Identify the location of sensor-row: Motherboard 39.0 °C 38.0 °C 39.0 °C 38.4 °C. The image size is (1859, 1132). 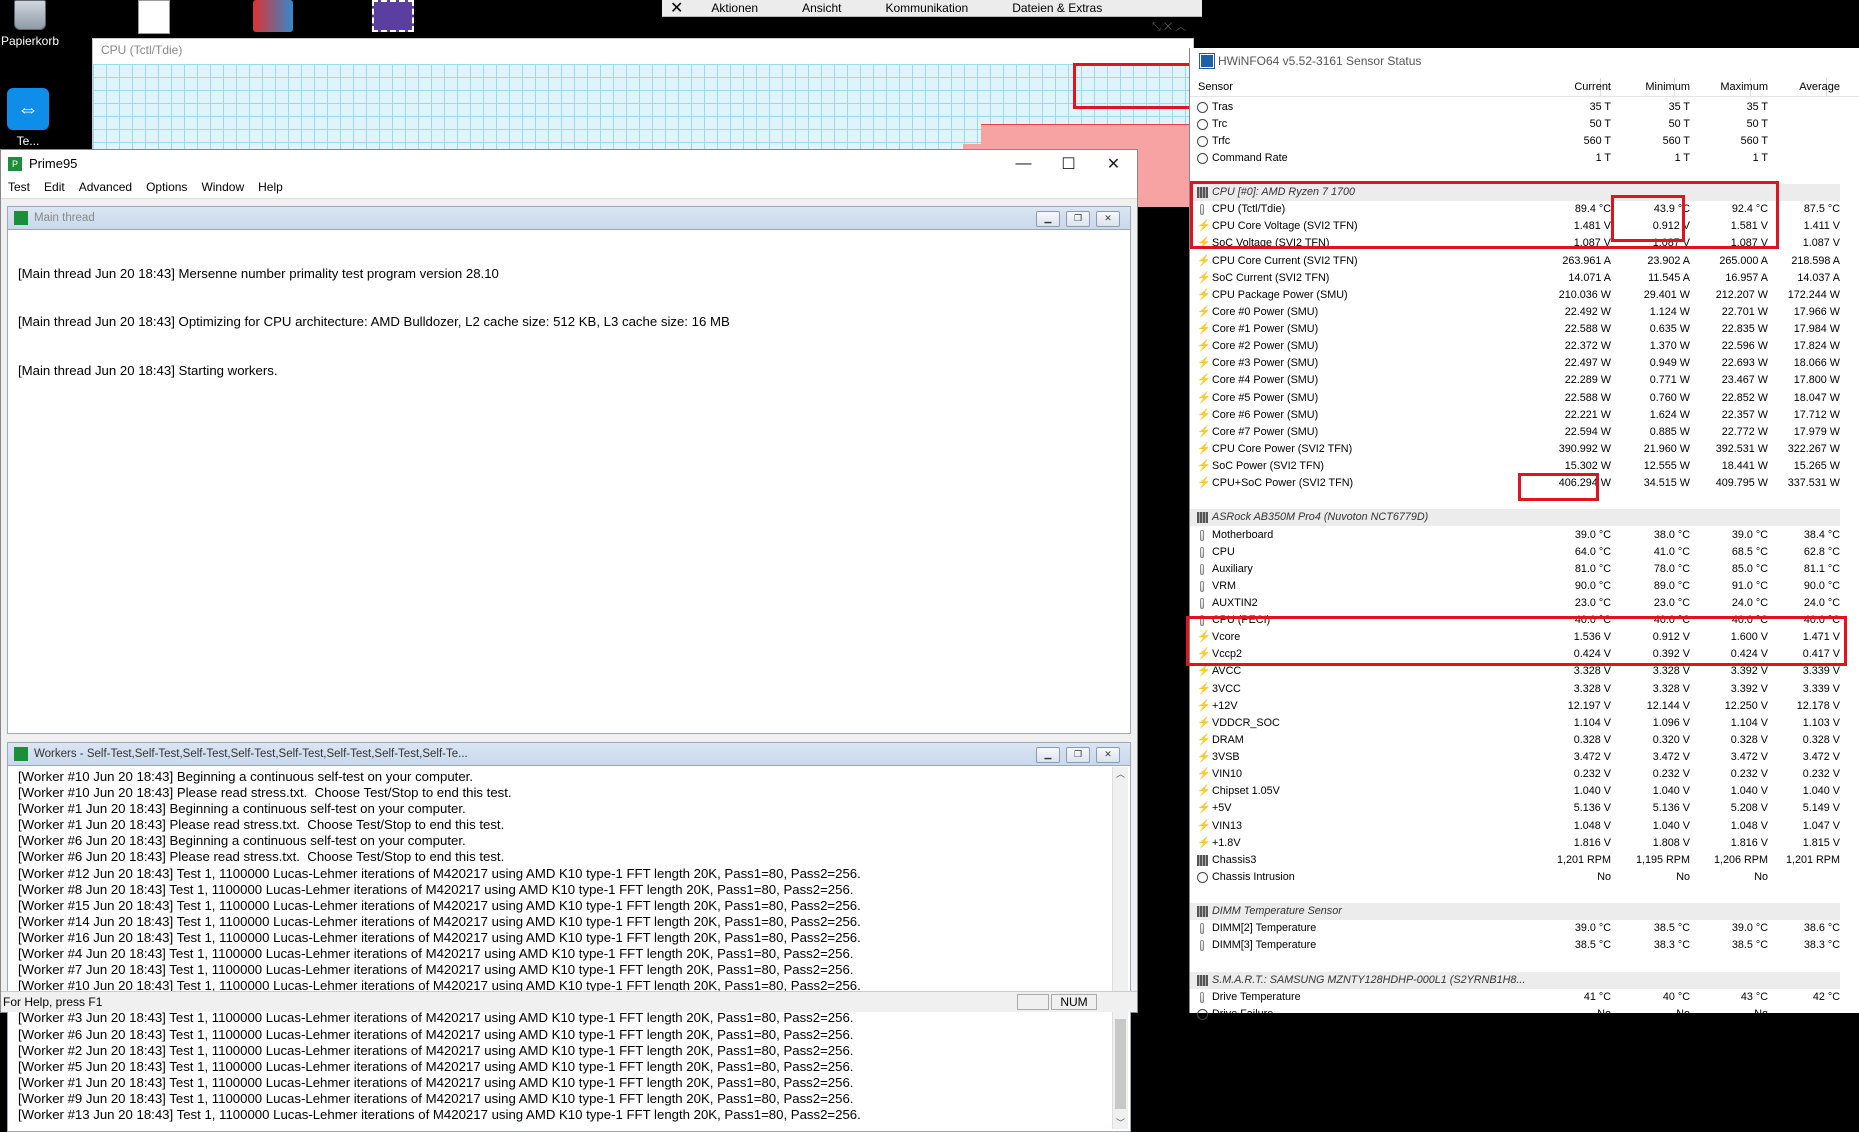
(1515, 535).